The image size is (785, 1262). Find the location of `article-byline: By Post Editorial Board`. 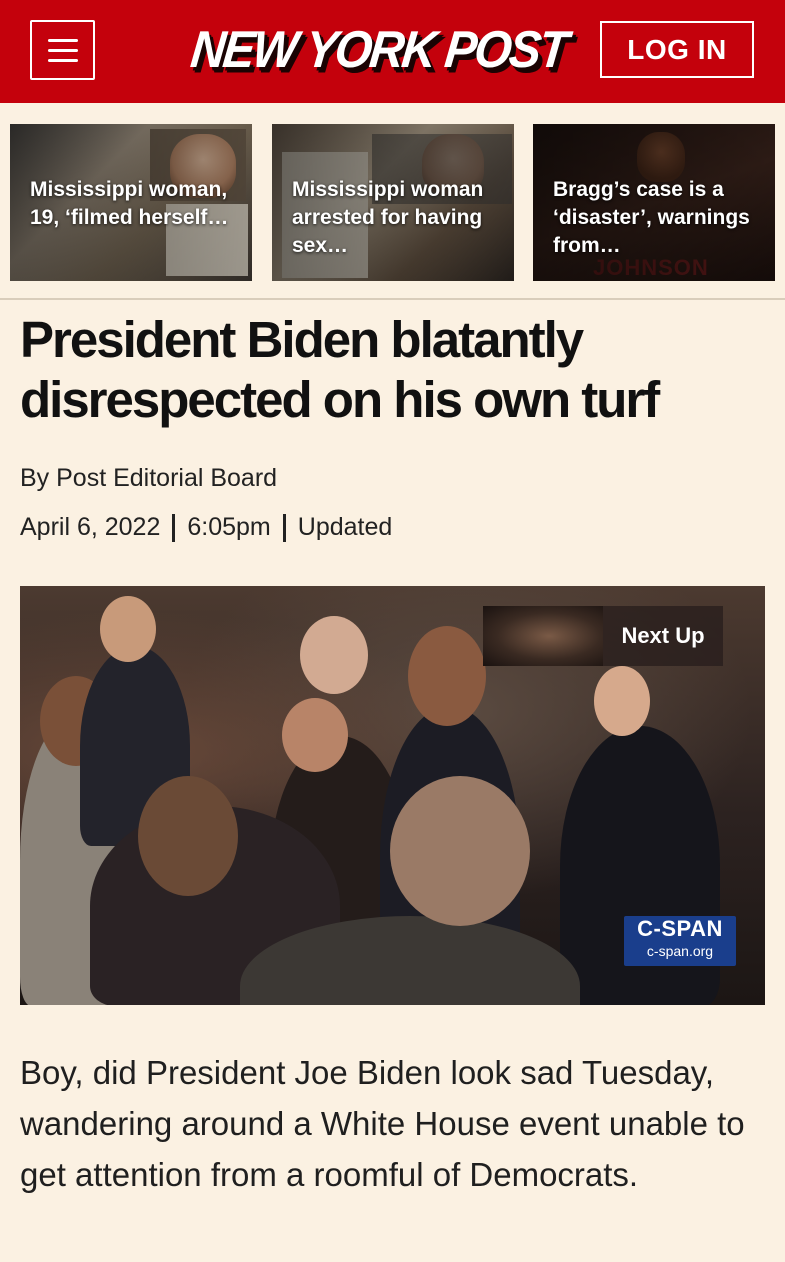

article-byline: By Post Editorial Board is located at coordinates (148, 478).